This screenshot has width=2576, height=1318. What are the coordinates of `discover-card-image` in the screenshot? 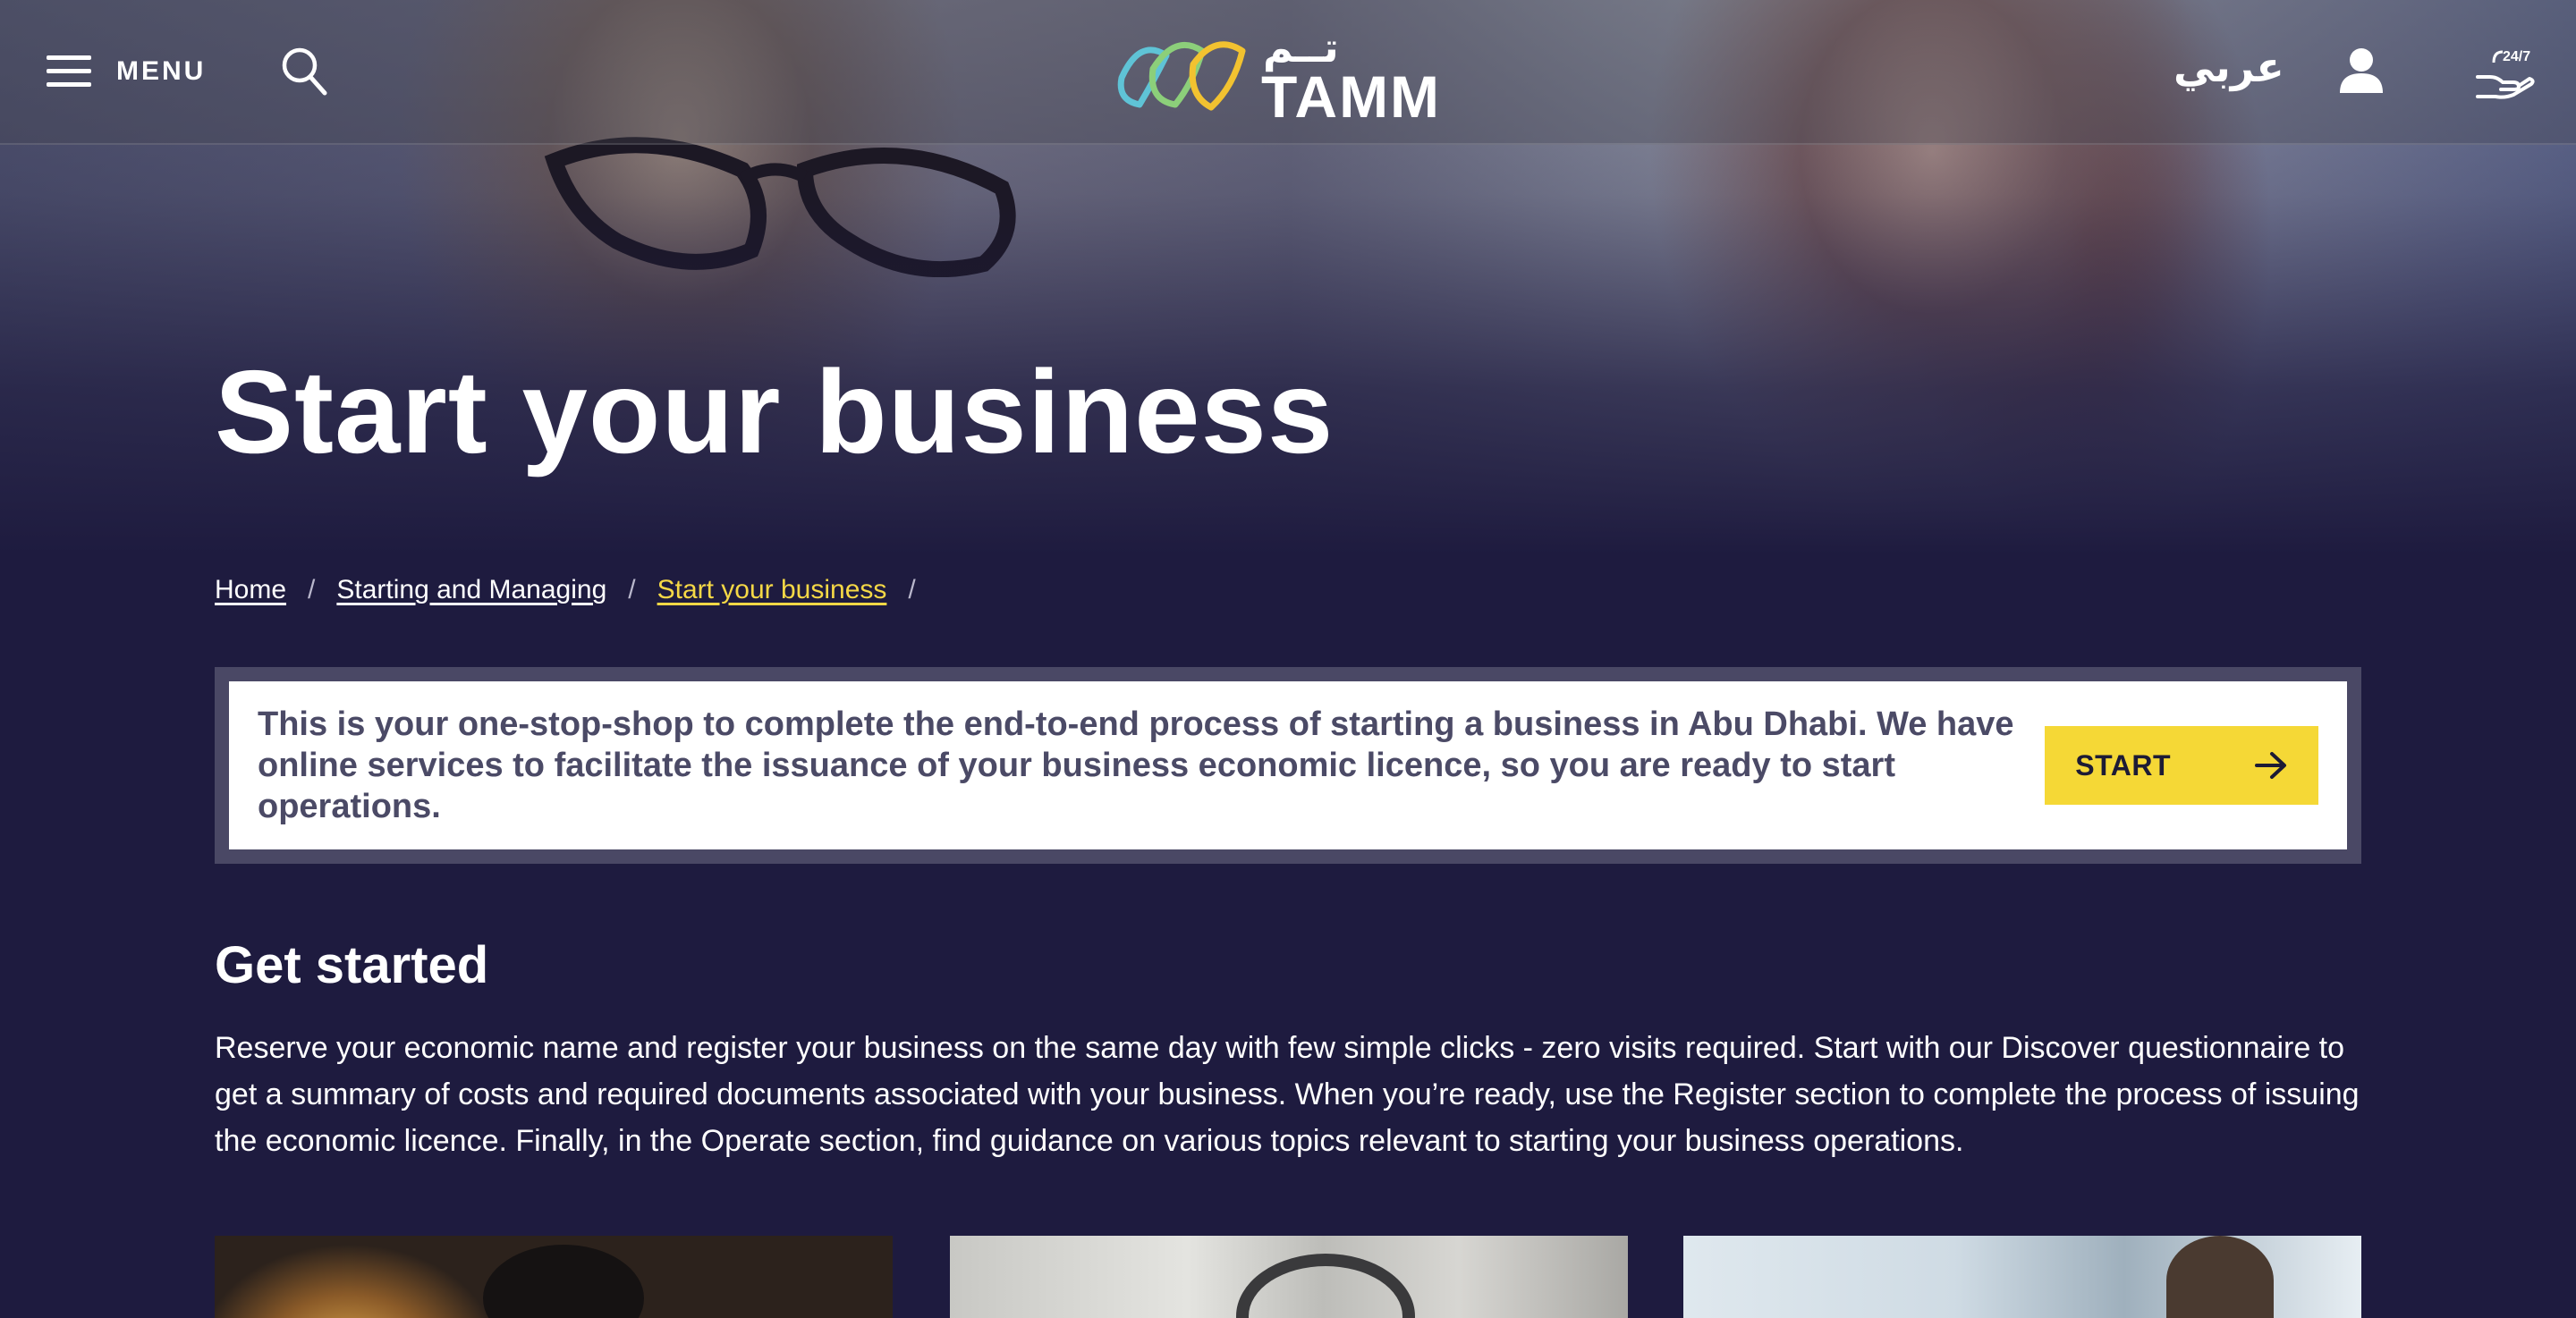 It's located at (554, 1277).